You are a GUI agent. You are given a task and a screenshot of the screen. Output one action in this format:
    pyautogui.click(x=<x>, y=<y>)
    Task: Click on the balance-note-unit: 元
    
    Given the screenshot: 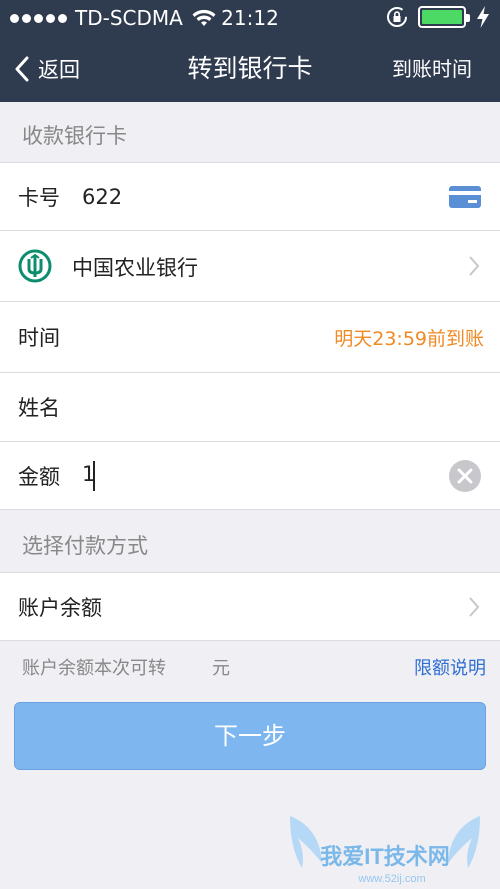 What is the action you would take?
    pyautogui.click(x=221, y=668)
    